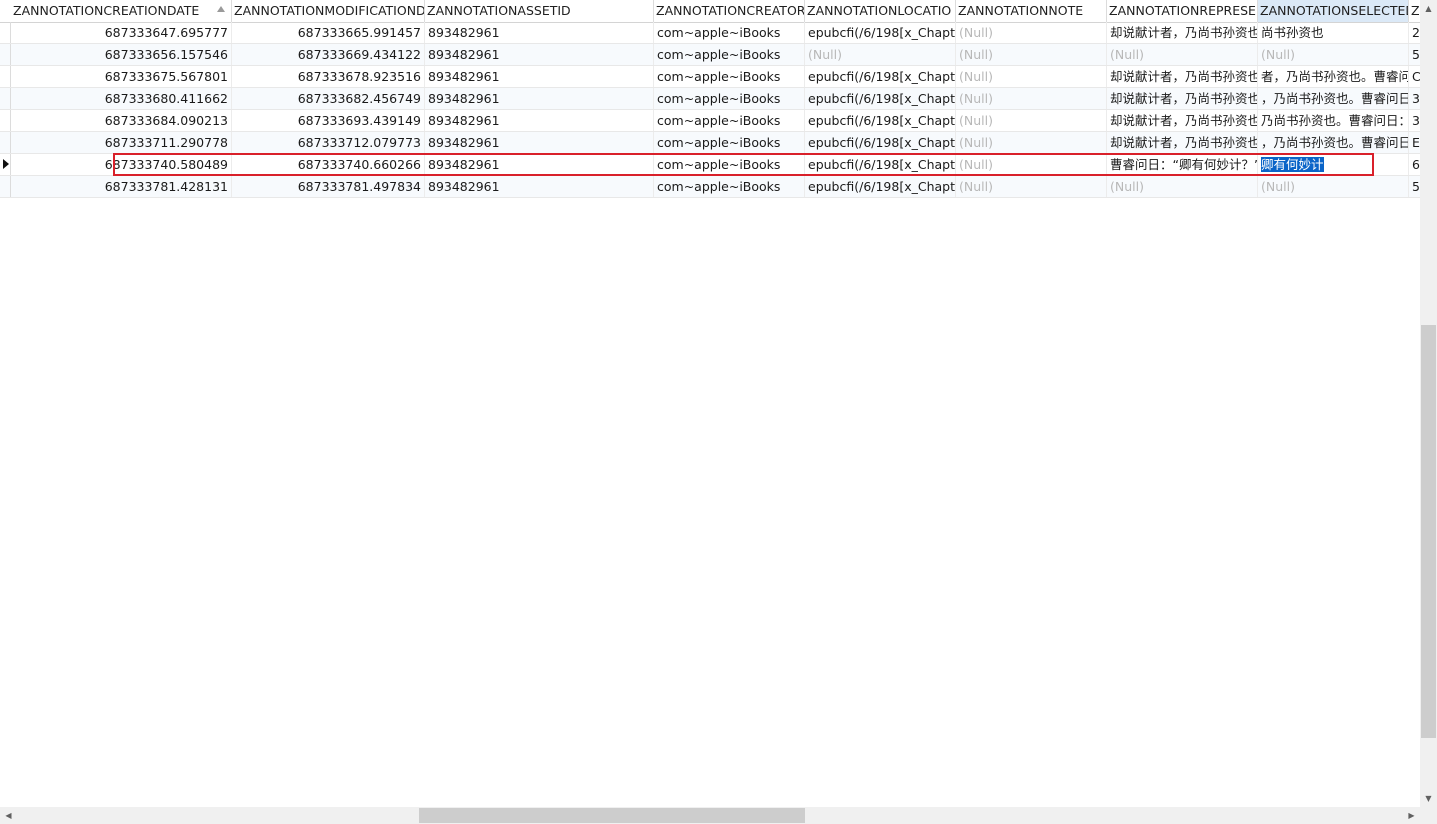  Describe the element at coordinates (880, 54) in the screenshot. I see `cell-location: (Null)` at that location.